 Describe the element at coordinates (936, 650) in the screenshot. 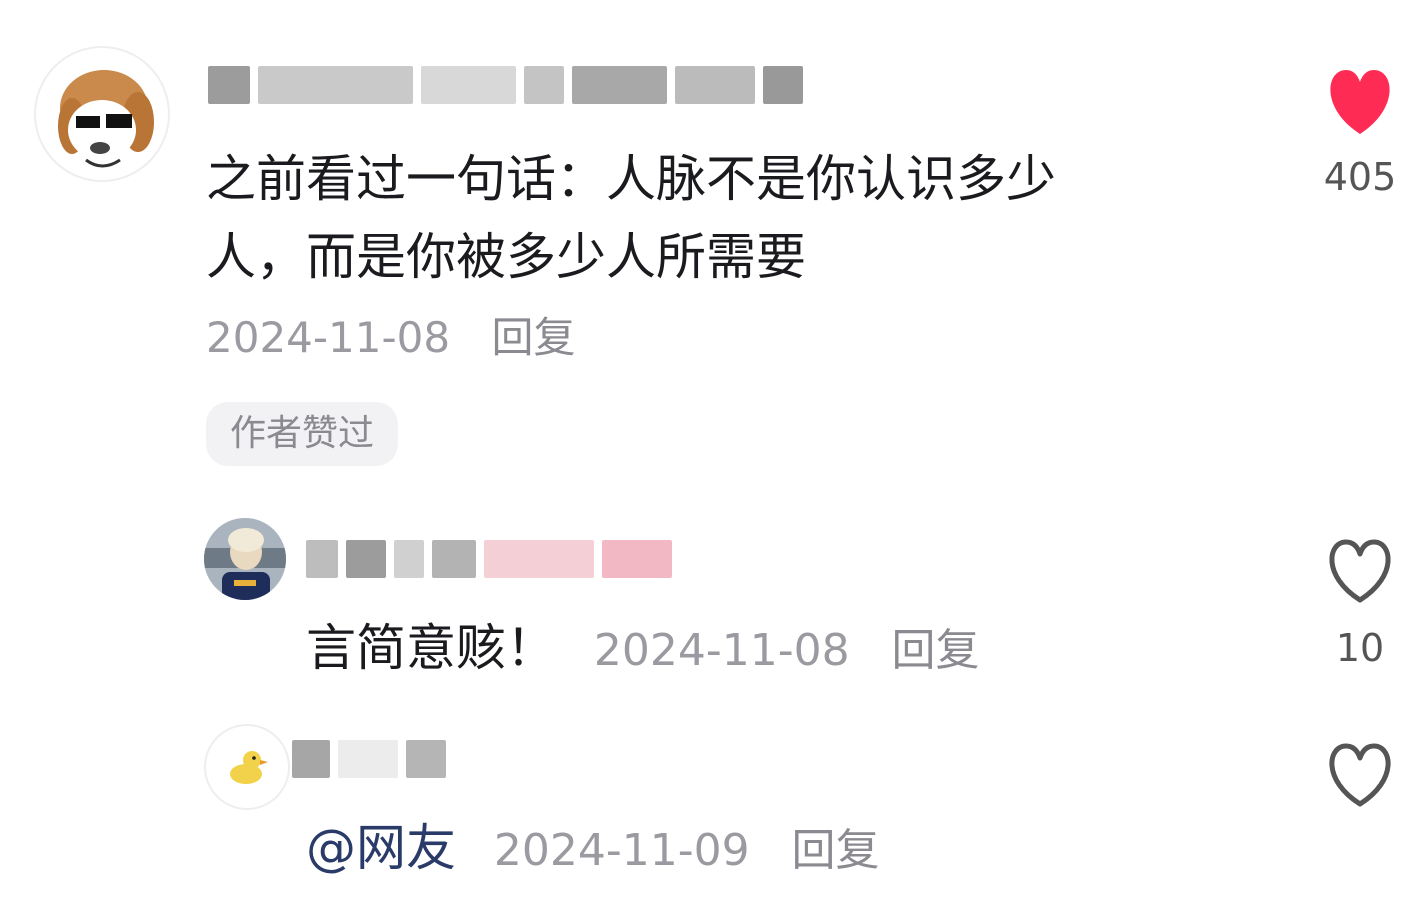

I see `reply1-reply-button: 回复` at that location.